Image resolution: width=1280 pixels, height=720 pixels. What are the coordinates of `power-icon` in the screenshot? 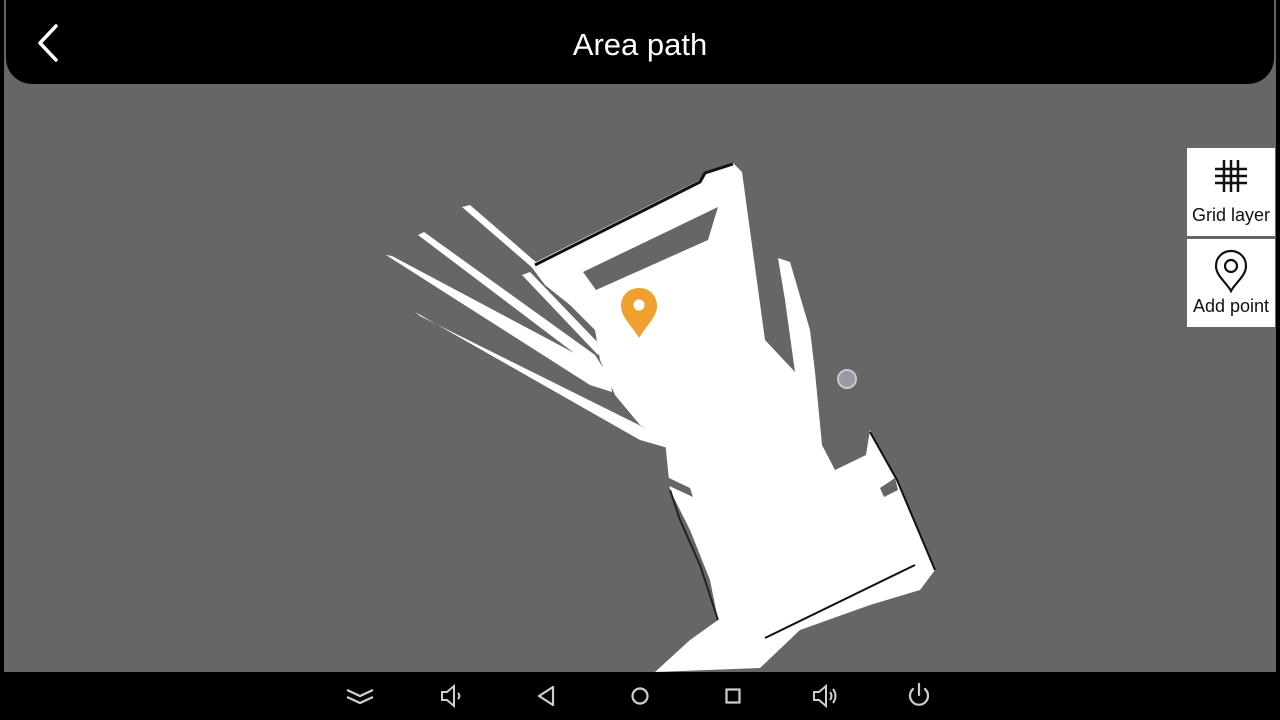 It's located at (919, 694).